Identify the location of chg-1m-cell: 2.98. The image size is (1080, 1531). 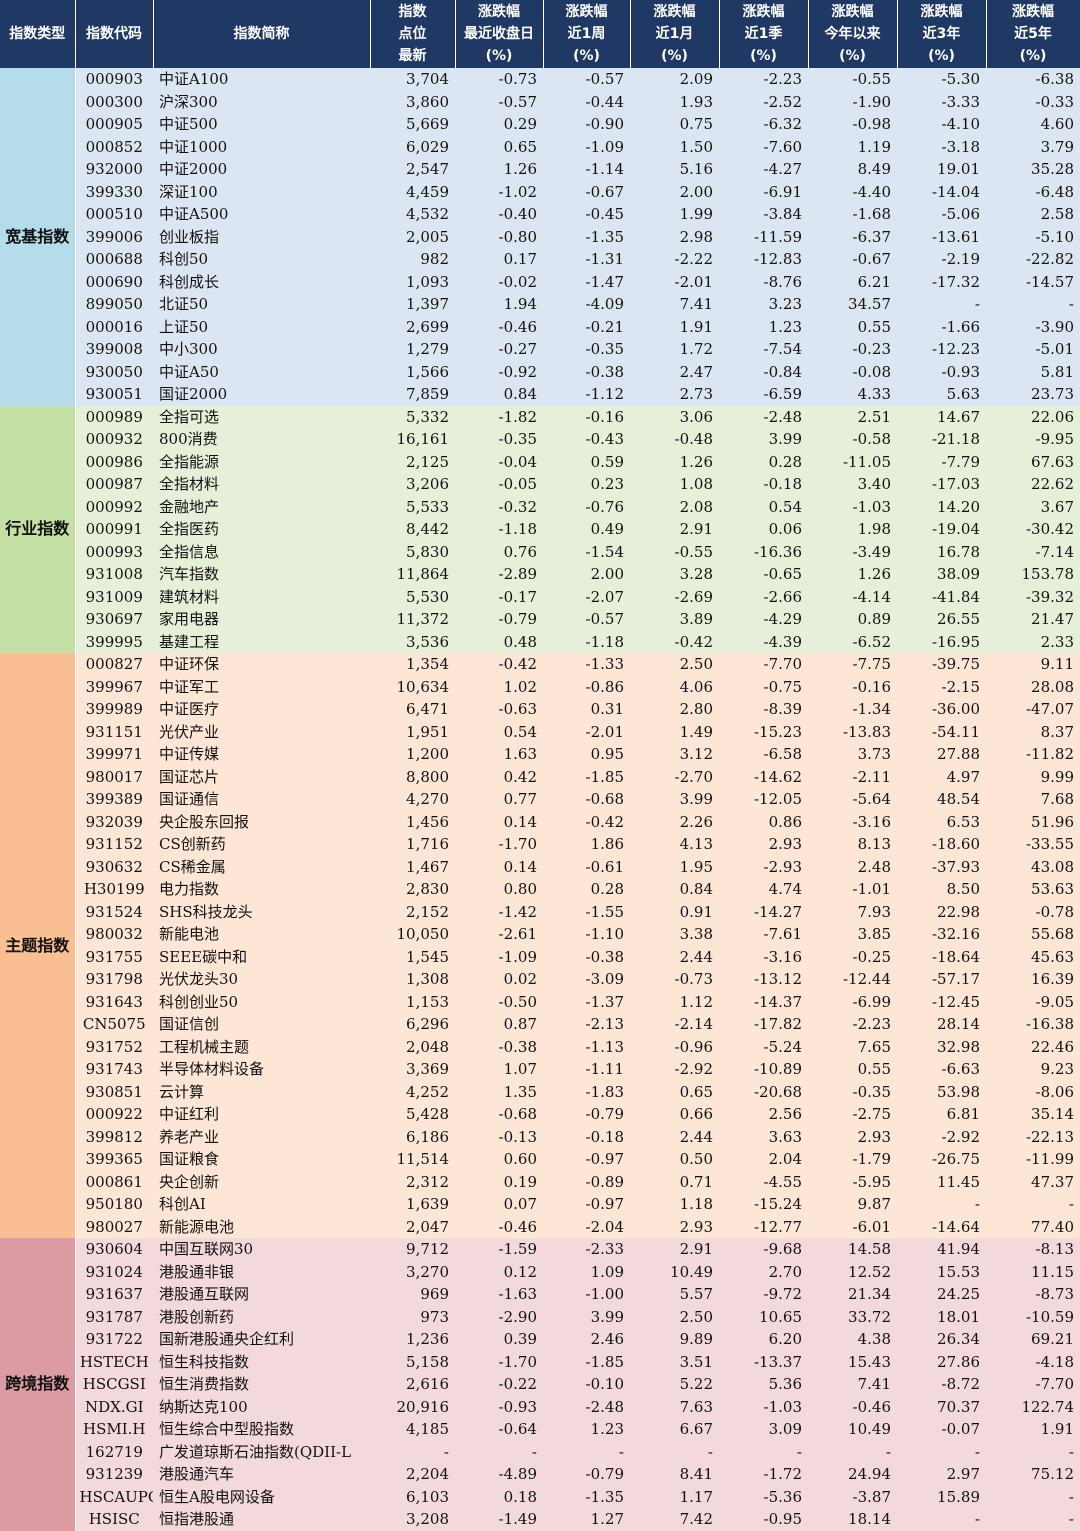
(674, 236).